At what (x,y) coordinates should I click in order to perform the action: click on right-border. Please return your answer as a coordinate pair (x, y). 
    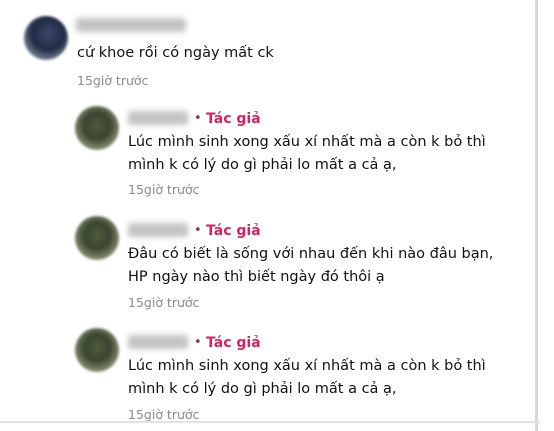
    Looking at the image, I should click on (536, 215).